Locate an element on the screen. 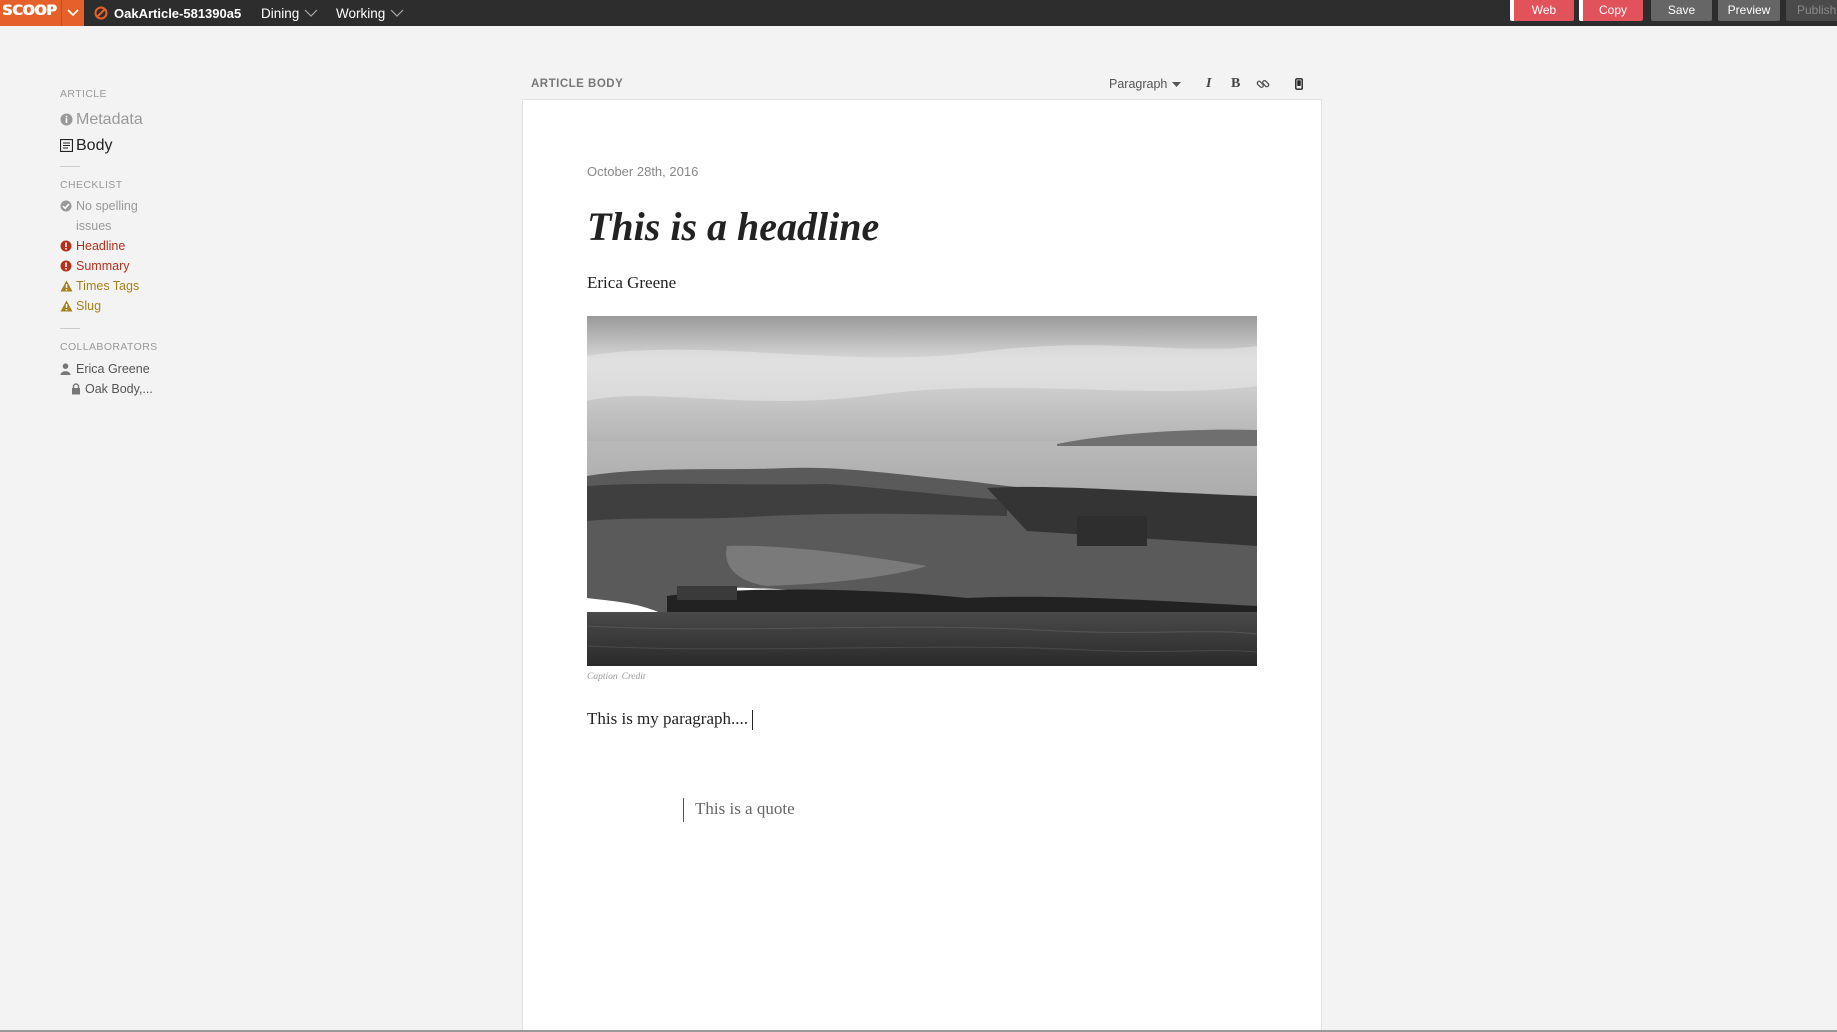 This screenshot has width=1837, height=1032. article-id-label: OakArticle-581390a5 is located at coordinates (167, 13).